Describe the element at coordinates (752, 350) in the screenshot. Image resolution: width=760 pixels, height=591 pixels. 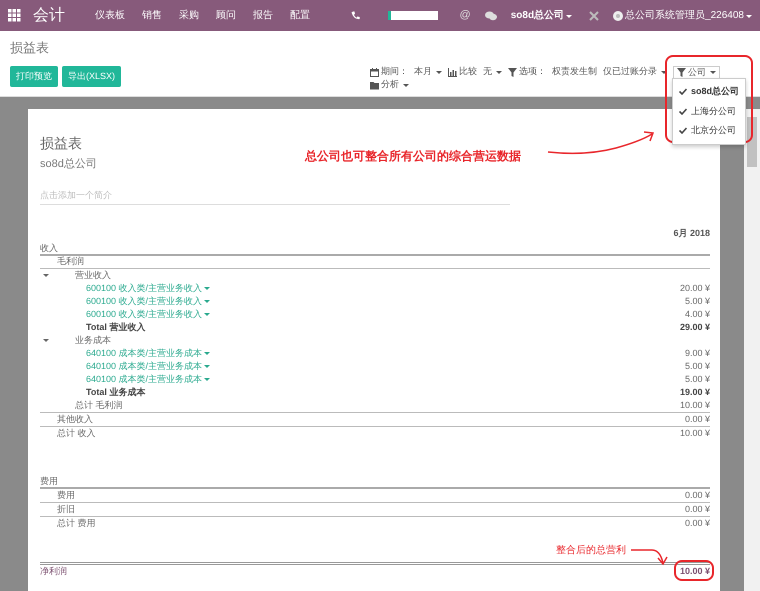
I see `scrollbar` at that location.